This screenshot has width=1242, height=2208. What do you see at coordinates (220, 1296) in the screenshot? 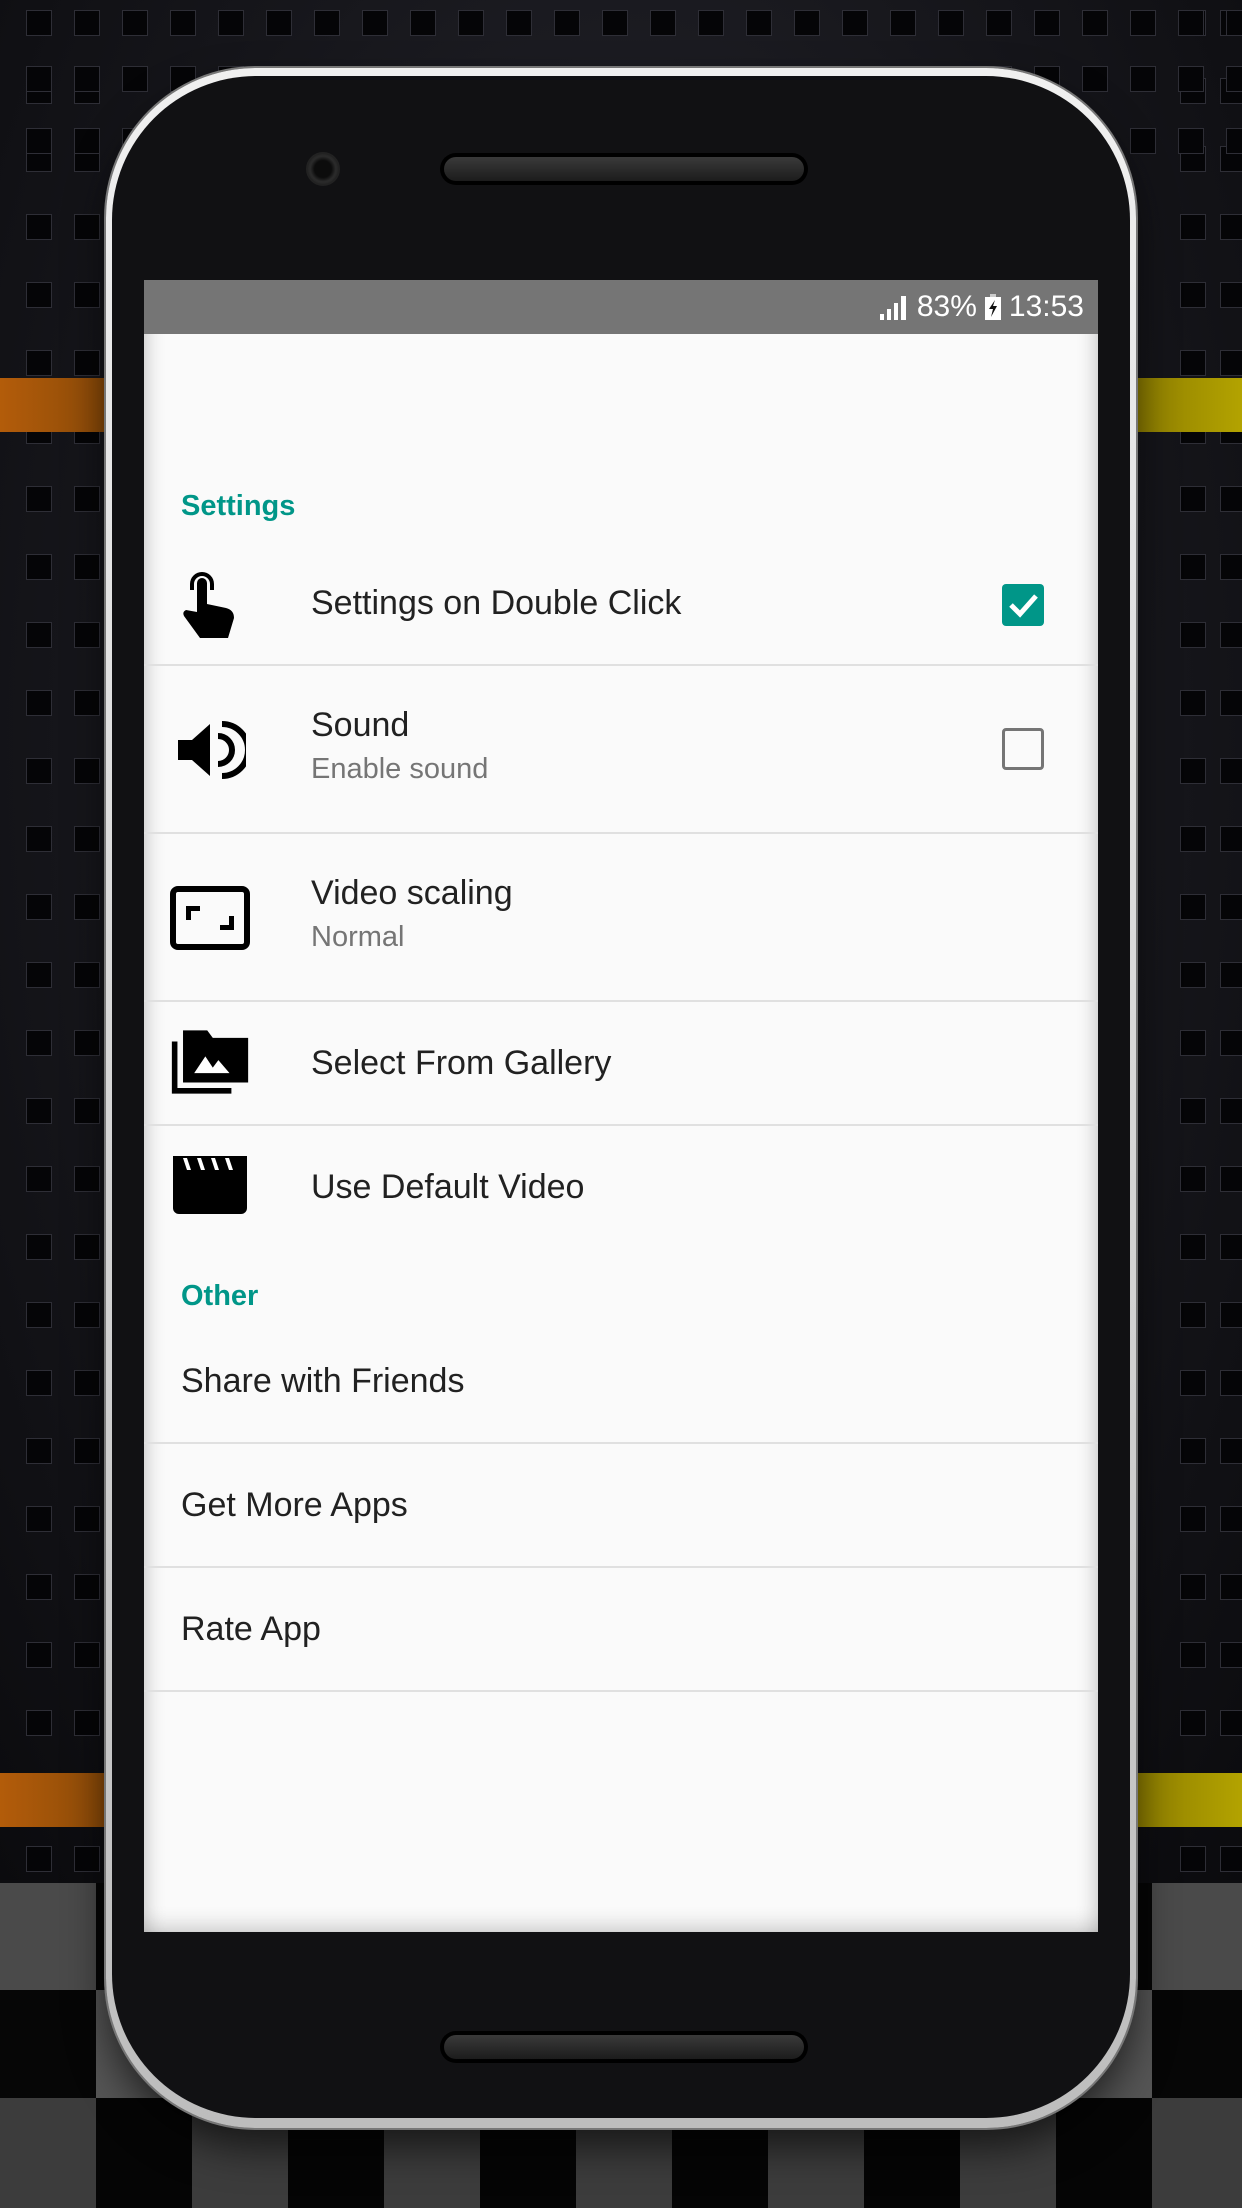
I see `section-header-other: Other` at bounding box center [220, 1296].